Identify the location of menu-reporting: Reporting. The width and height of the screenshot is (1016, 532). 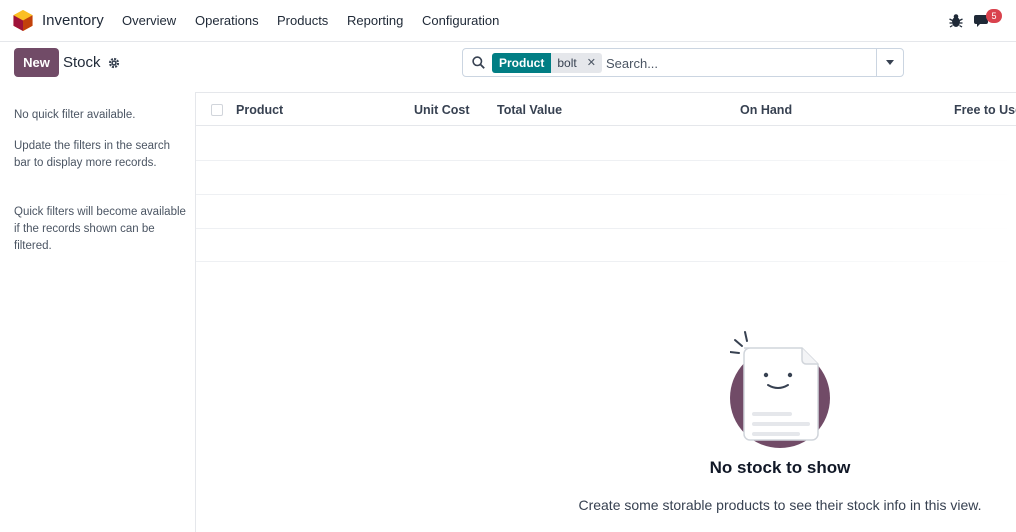
(375, 20).